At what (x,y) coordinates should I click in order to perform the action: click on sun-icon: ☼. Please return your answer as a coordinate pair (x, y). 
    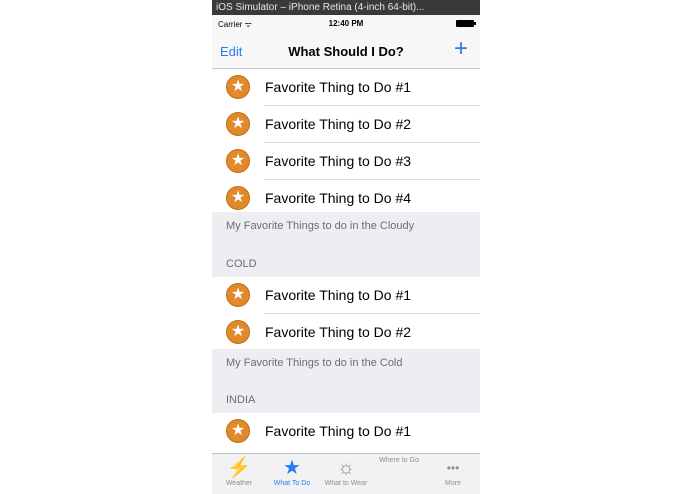
    Looking at the image, I should click on (346, 468).